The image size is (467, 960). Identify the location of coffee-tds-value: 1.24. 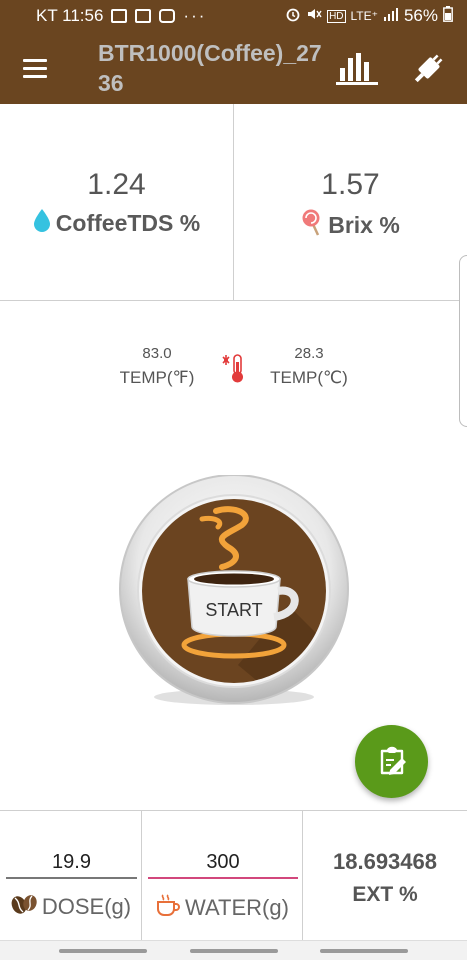
(116, 184).